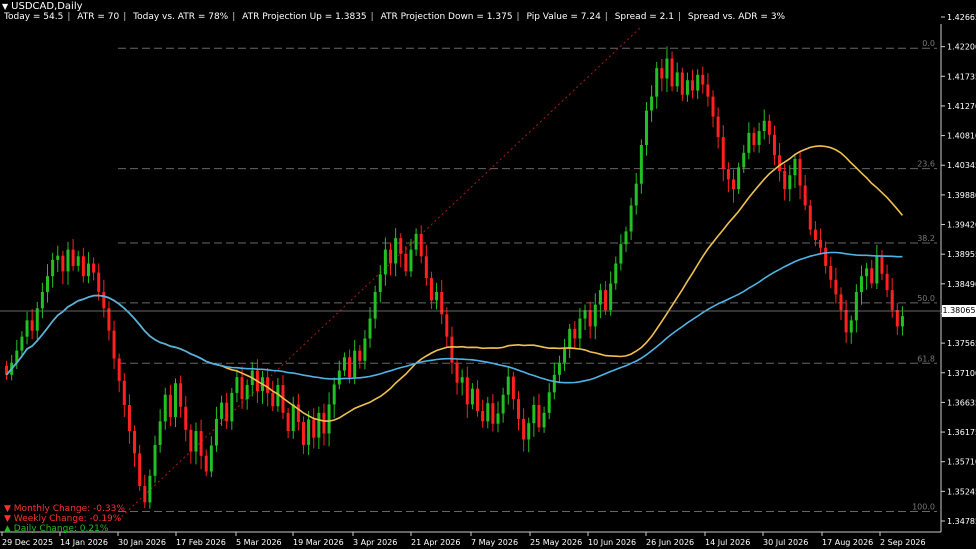 This screenshot has height=549, width=976. Describe the element at coordinates (318, 542) in the screenshot. I see `time-tick-label: 19 Mar 2026` at that location.